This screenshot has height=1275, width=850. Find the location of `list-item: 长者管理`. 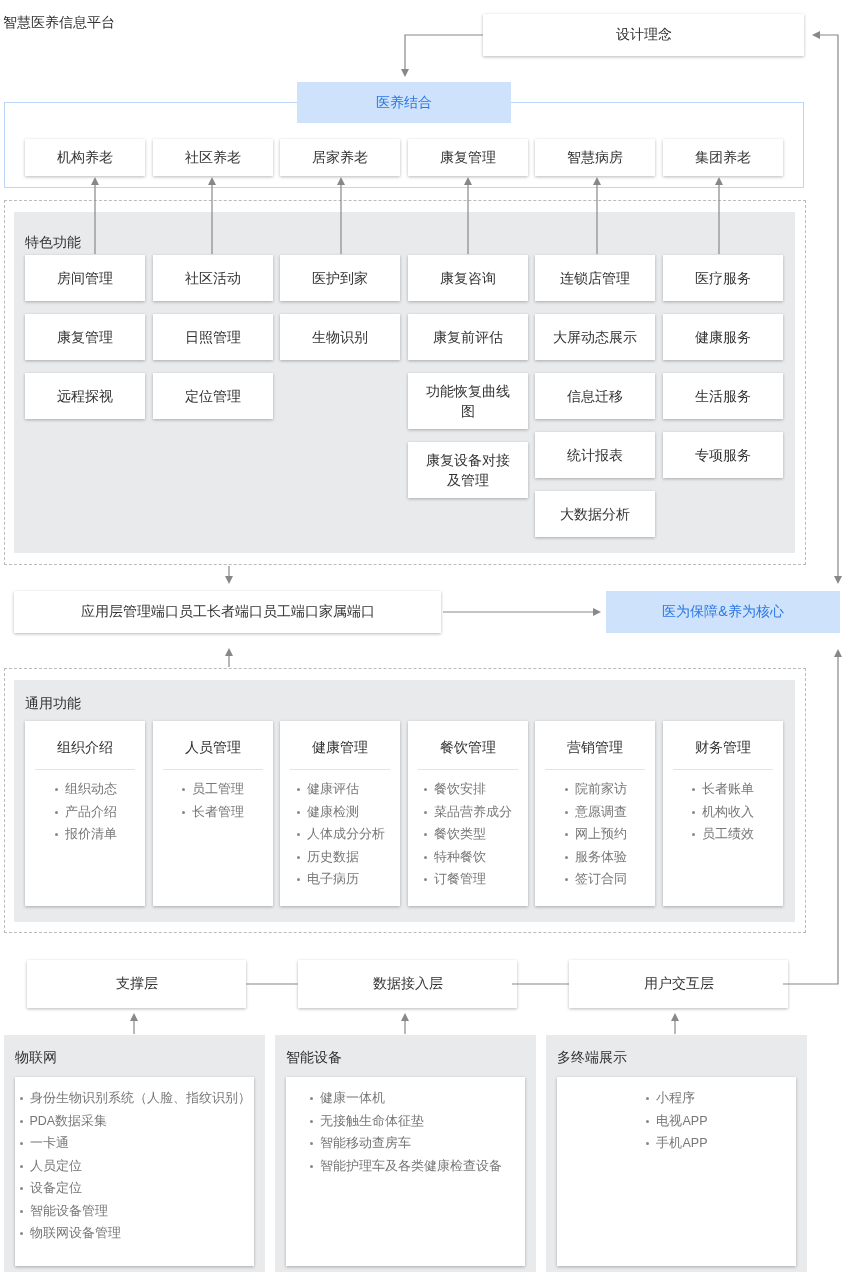

list-item: 长者管理 is located at coordinates (213, 811).